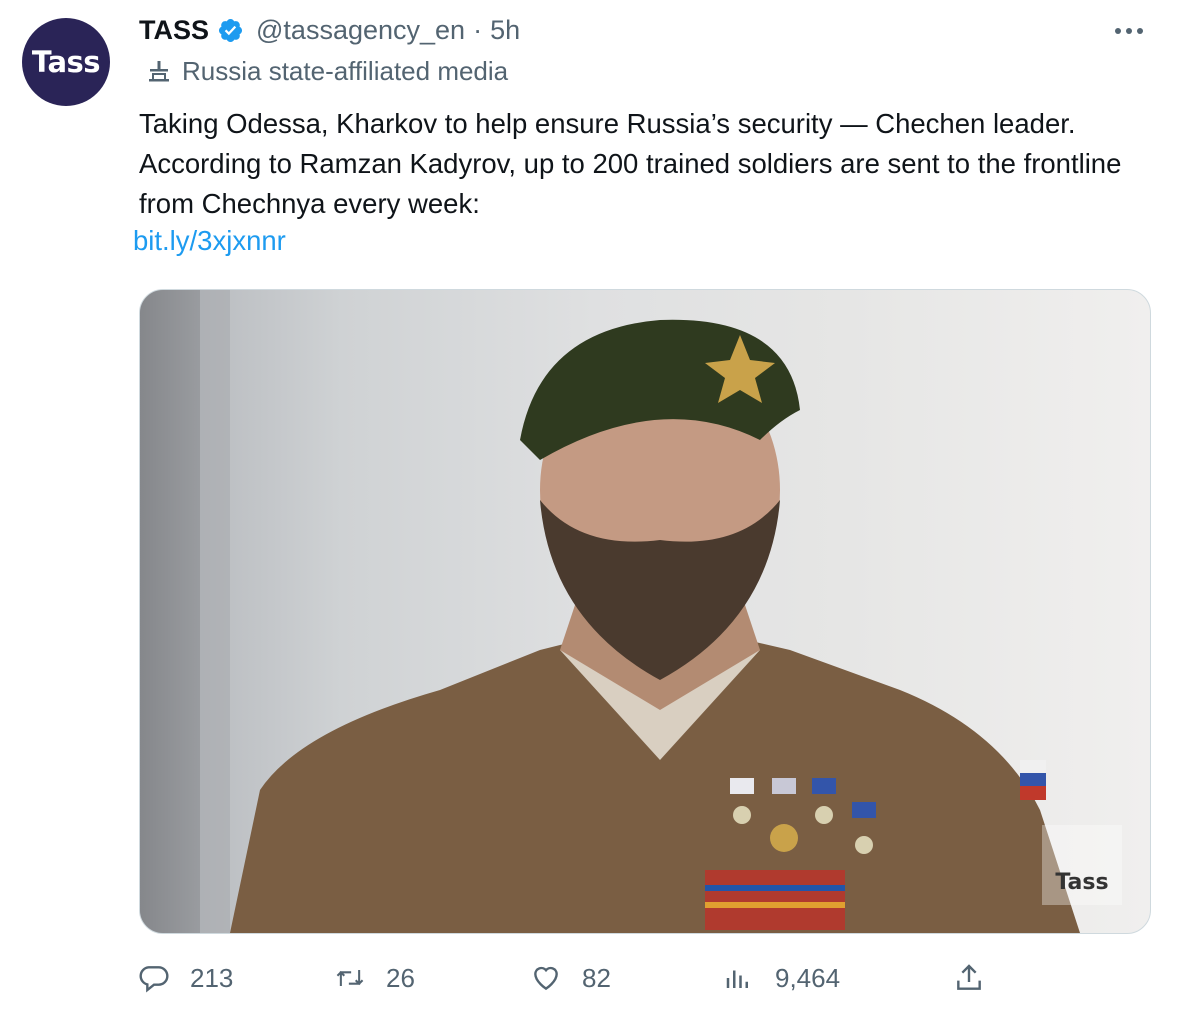 This screenshot has width=1189, height=1024. I want to click on views-icon, so click(739, 978).